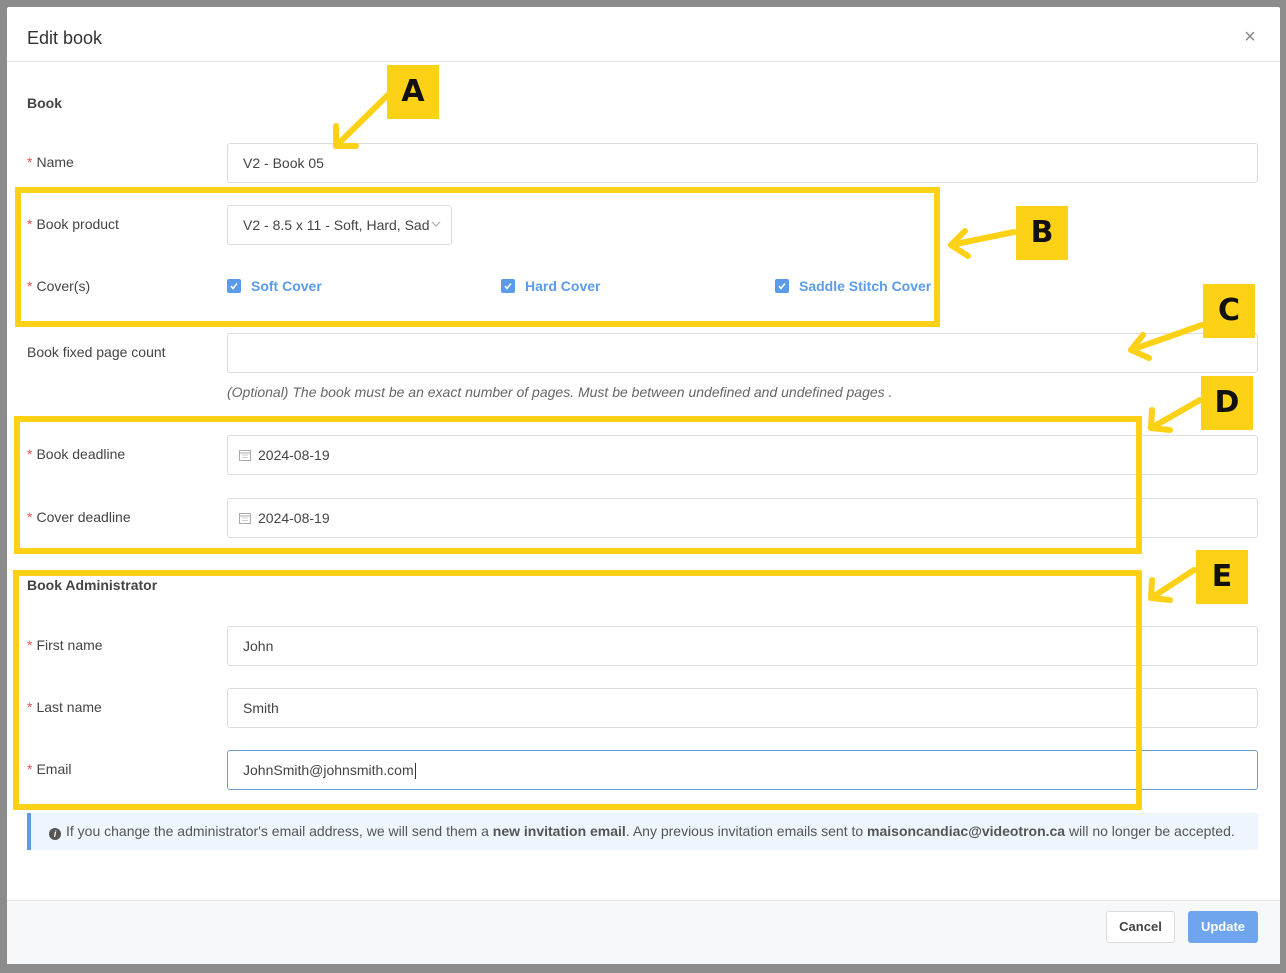  Describe the element at coordinates (643, 34) in the screenshot. I see `modal-header: Edit book ×` at that location.